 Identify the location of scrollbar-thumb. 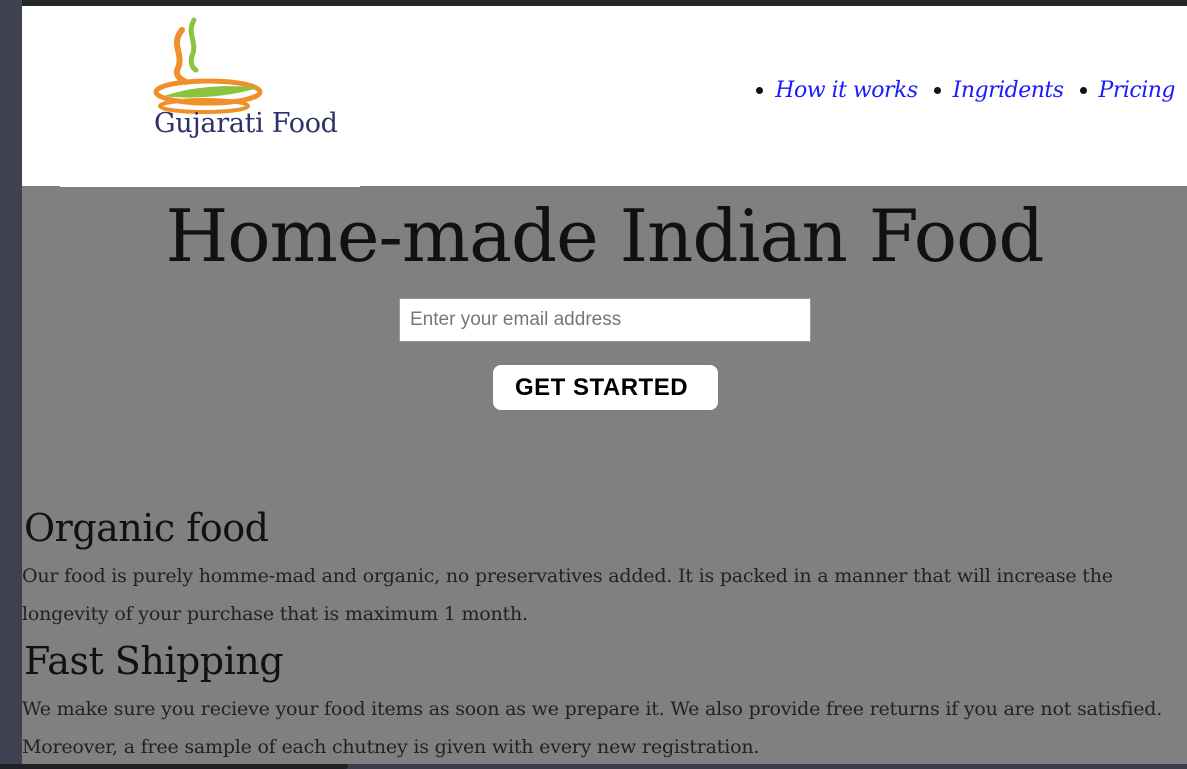
(174, 766).